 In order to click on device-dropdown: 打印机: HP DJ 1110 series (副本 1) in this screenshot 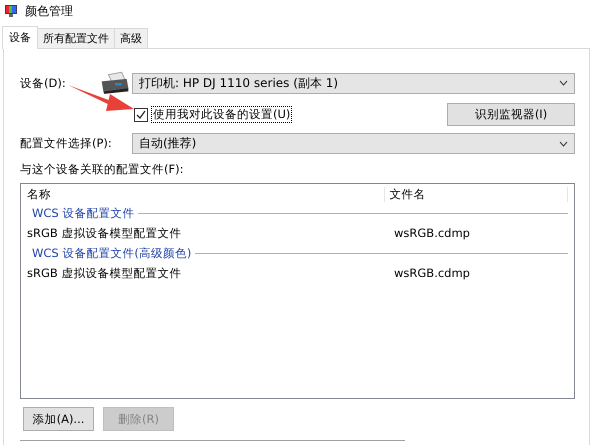, I will do `click(353, 83)`.